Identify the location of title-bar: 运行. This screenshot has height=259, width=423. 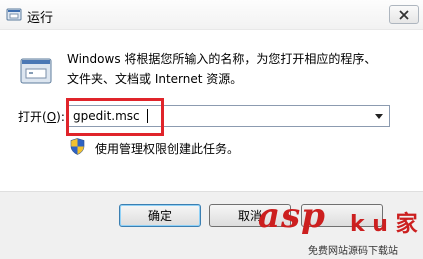
(211, 15).